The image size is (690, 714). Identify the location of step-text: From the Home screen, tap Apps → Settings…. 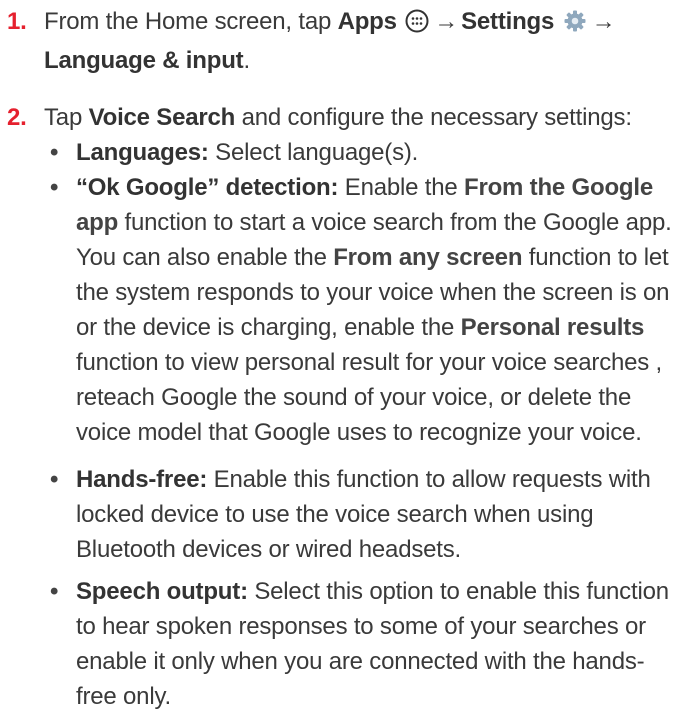
(330, 41).